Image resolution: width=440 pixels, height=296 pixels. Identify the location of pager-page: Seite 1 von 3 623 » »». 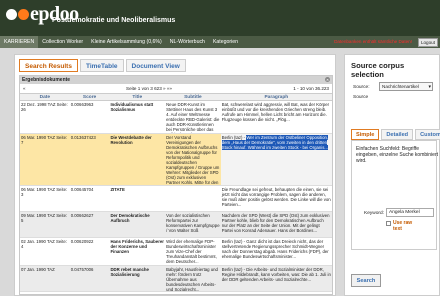
(149, 88).